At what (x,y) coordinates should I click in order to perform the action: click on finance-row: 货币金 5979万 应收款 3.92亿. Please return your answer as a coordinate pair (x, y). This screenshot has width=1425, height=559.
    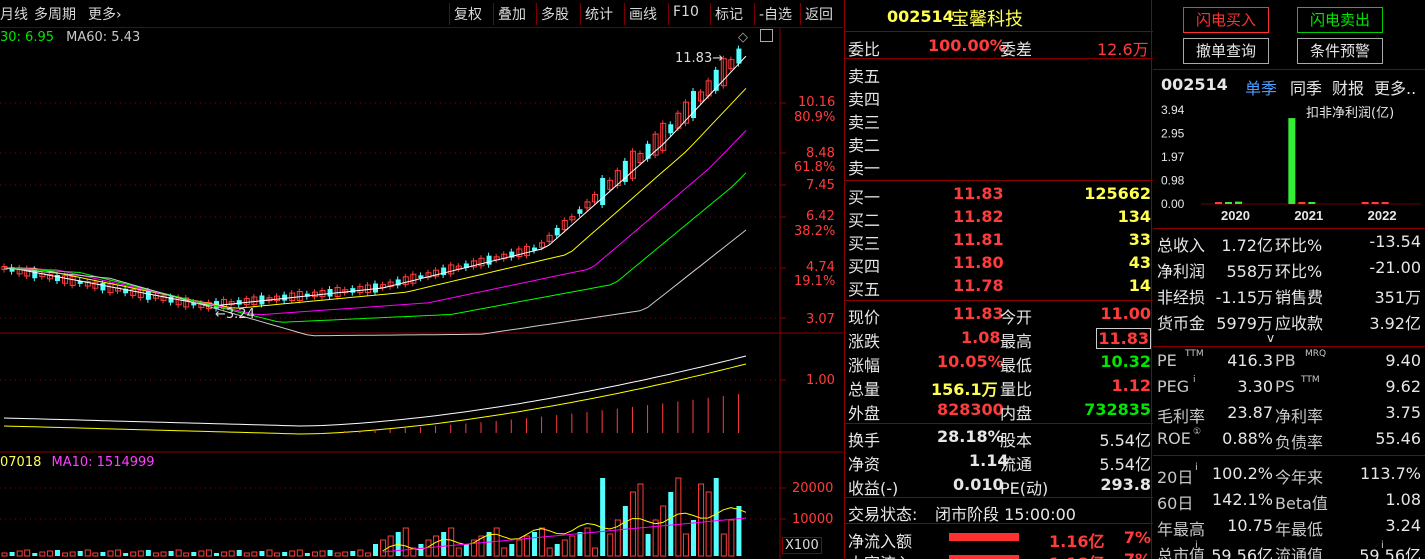
    Looking at the image, I should click on (1289, 323).